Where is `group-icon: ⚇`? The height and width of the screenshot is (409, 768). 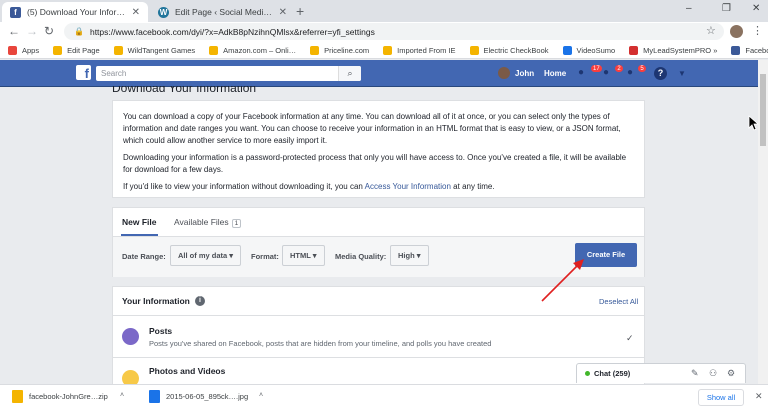 group-icon: ⚇ is located at coordinates (713, 373).